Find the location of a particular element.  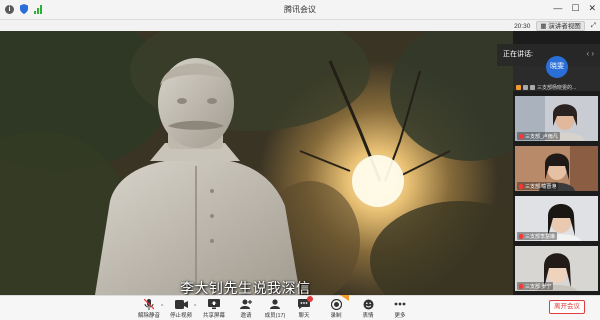

members-icon is located at coordinates (275, 304).